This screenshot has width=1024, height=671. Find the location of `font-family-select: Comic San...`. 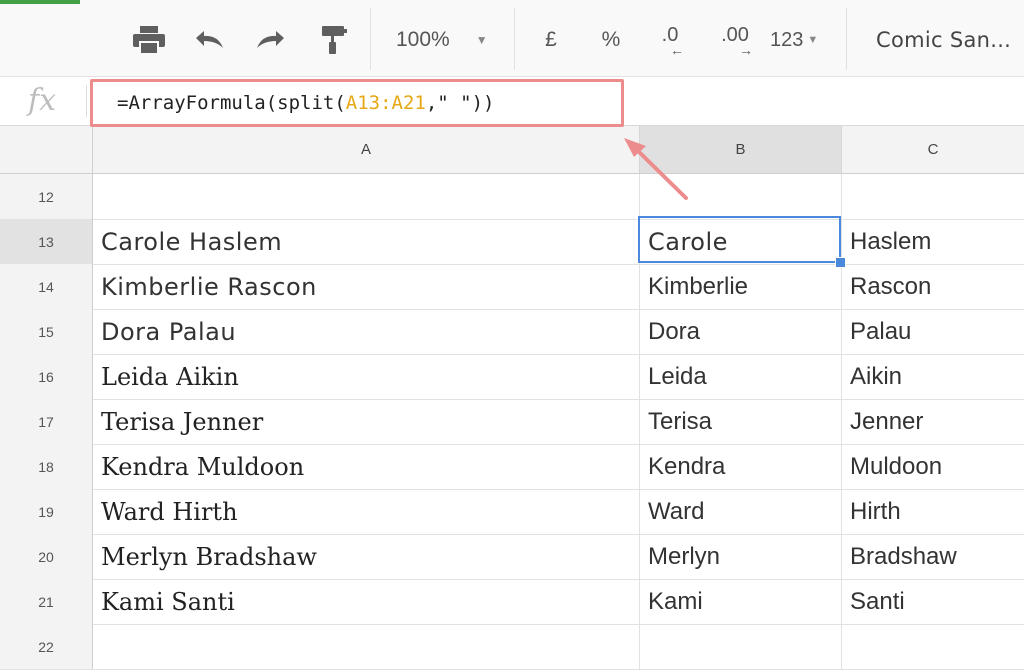

font-family-select: Comic San... is located at coordinates (950, 40).